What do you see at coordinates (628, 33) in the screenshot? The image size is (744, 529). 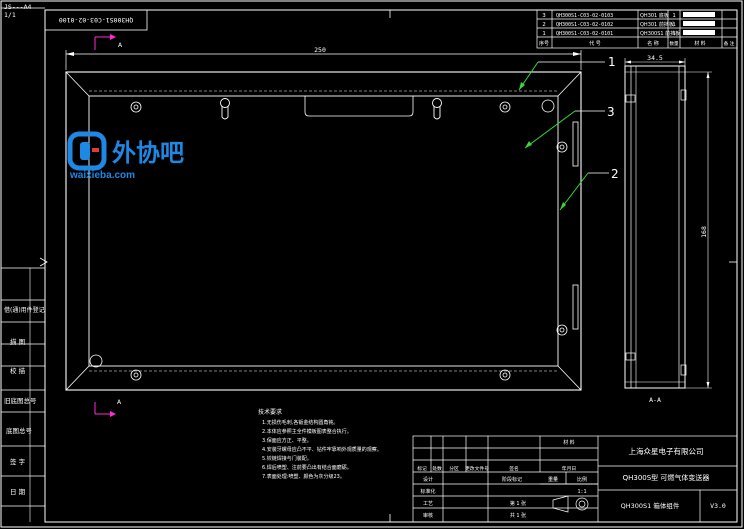 I see `parts-list-row-2: 1 QH300S1-C03-02-0101 QH300S1 前挡板 1` at bounding box center [628, 33].